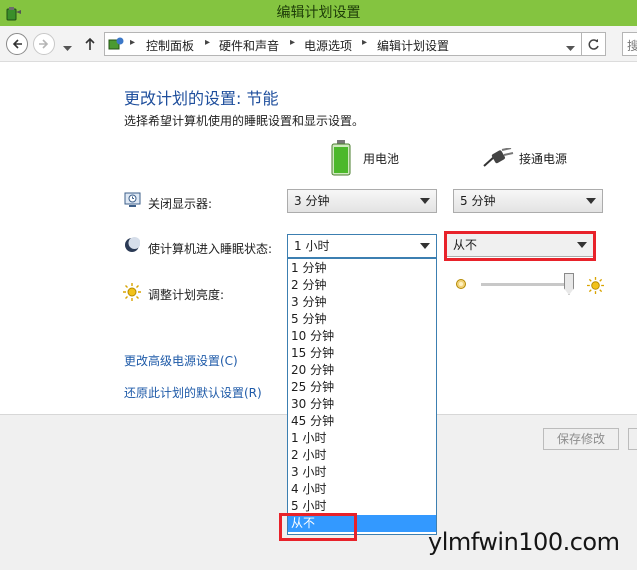  I want to click on dropdown-option: 5 分钟, so click(362, 319).